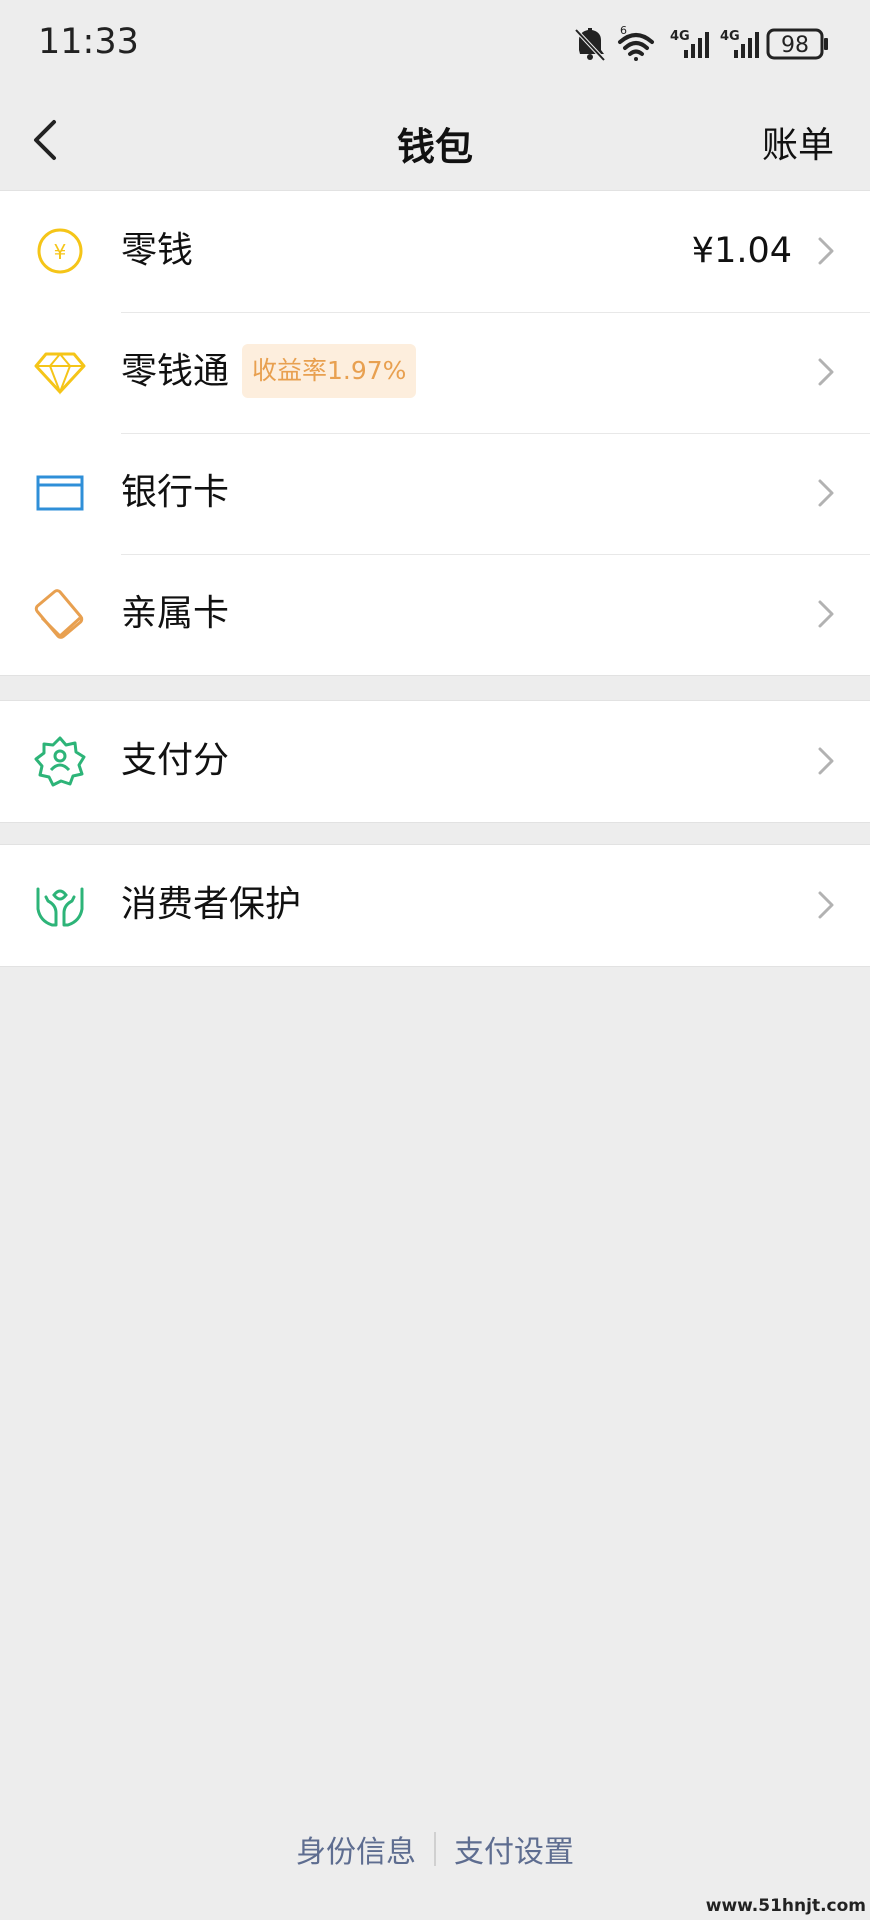 This screenshot has width=870, height=1920. What do you see at coordinates (730, 36) in the screenshot?
I see `signal-2-label: 4G` at bounding box center [730, 36].